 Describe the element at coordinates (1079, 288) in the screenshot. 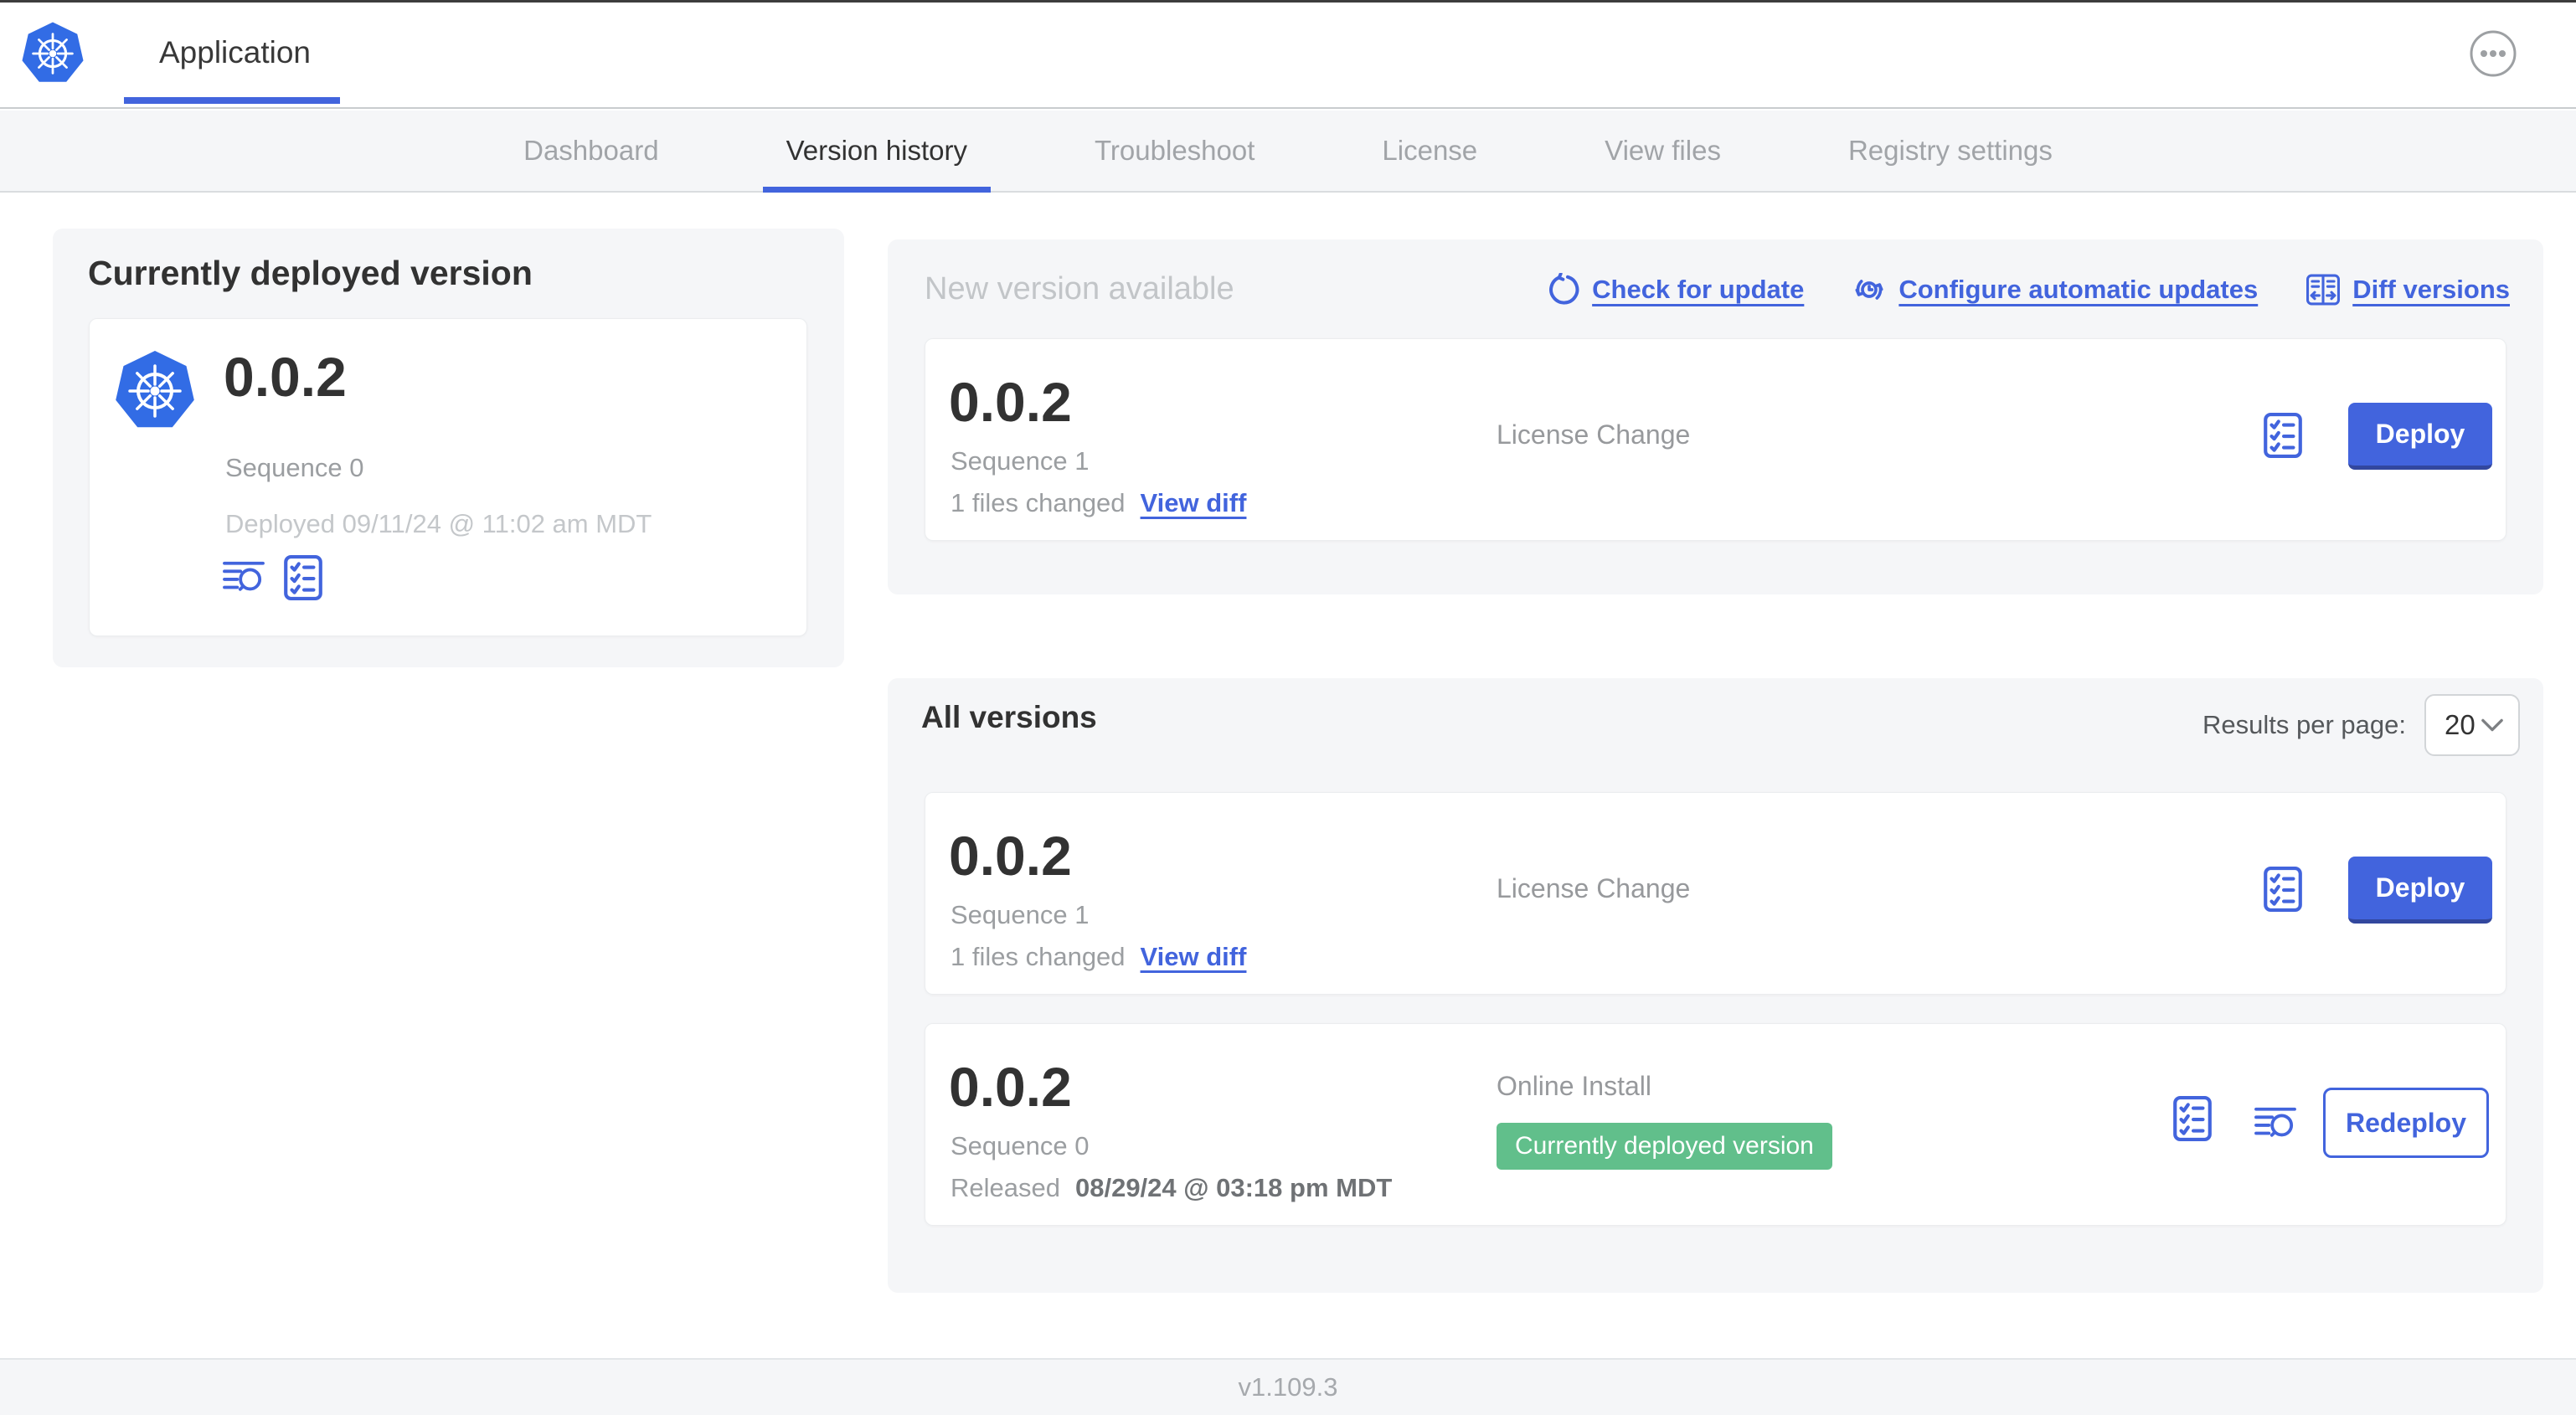

I see `new-version-title: New version available` at that location.